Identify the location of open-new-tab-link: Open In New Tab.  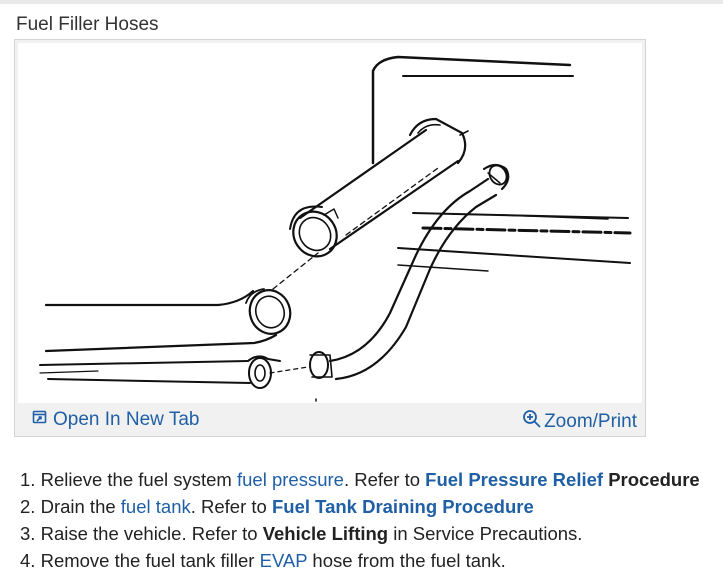
(115, 420).